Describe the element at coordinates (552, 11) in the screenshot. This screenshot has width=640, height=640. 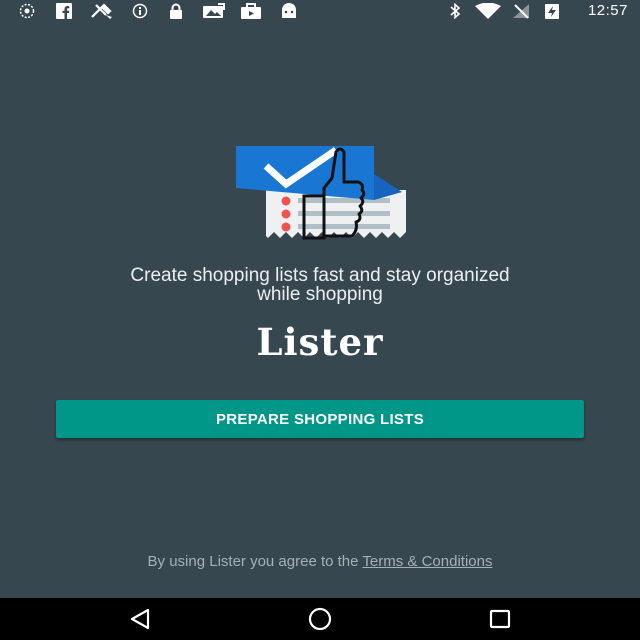
I see `battery-charging-icon` at that location.